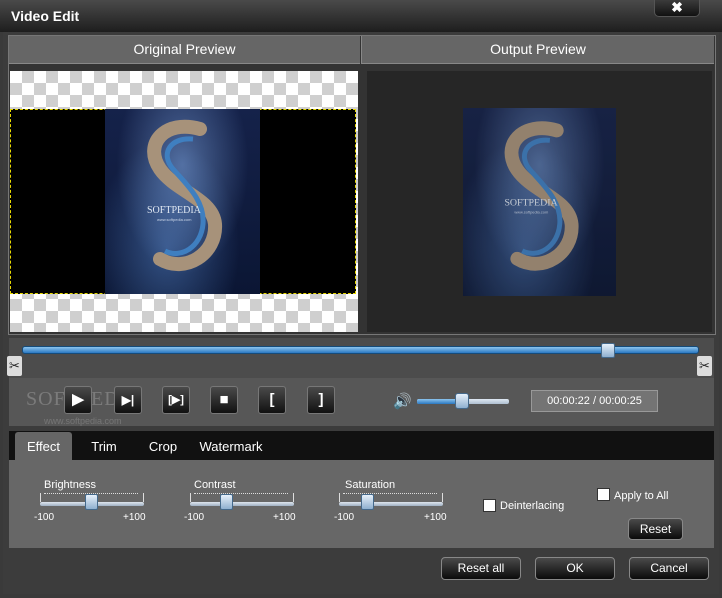 This screenshot has height=598, width=722. What do you see at coordinates (531, 211) in the screenshot?
I see `softpedia-url-watermark-output: www.softpedia.com` at bounding box center [531, 211].